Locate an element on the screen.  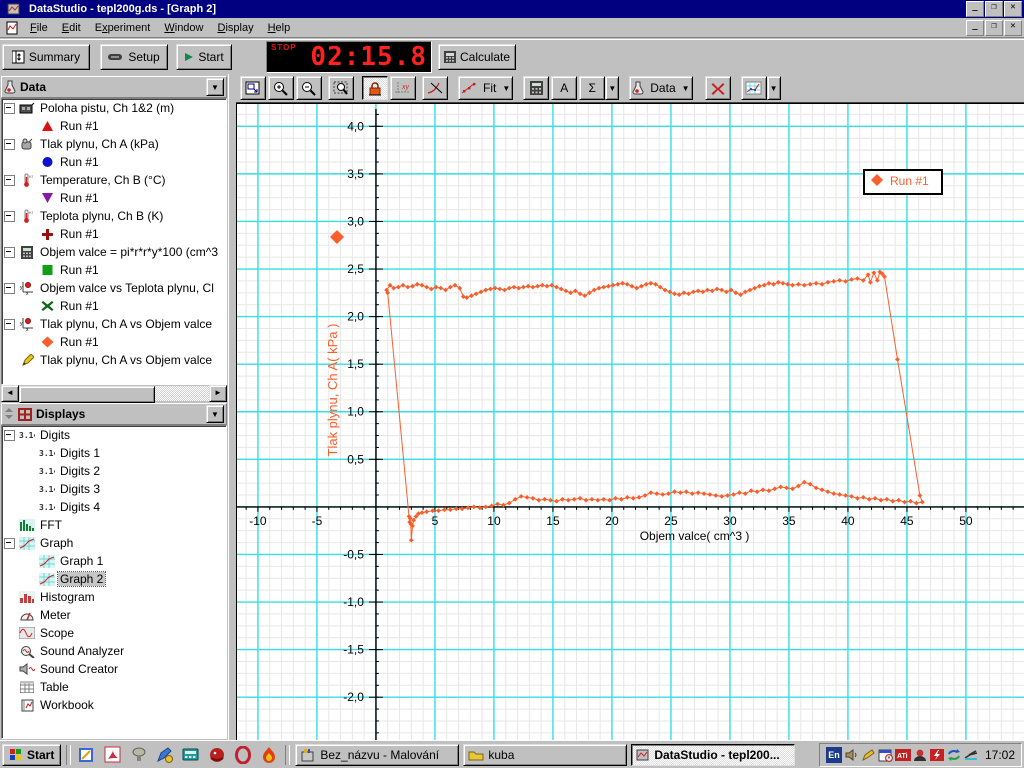
display-item-digits-4: 3.14 Digits 4 is located at coordinates (114, 507).